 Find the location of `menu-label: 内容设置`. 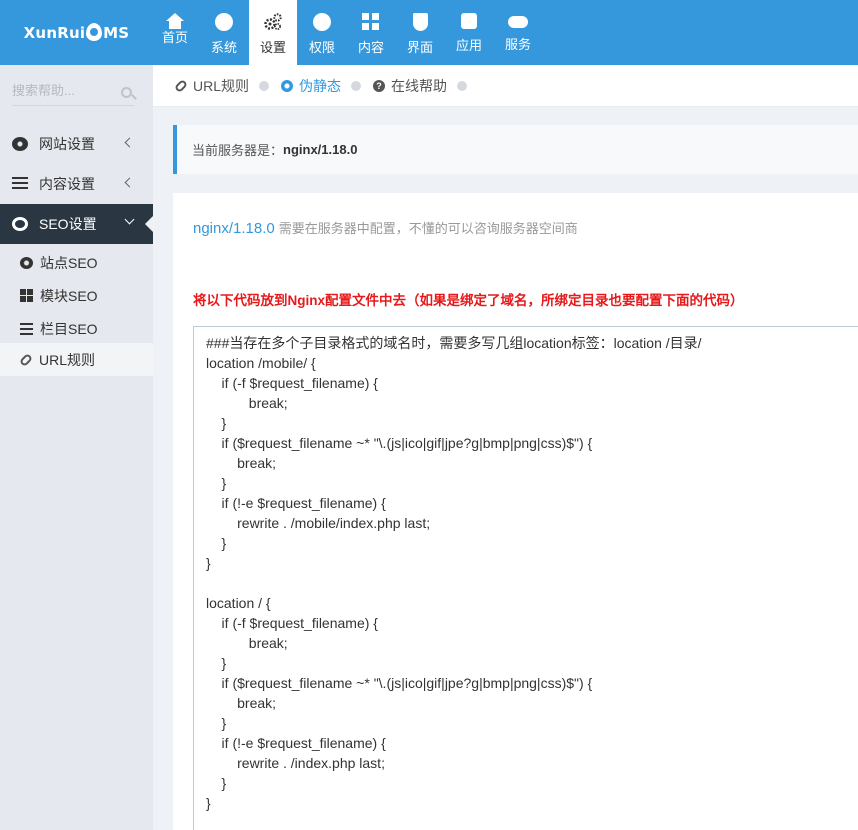

menu-label: 内容设置 is located at coordinates (67, 184).